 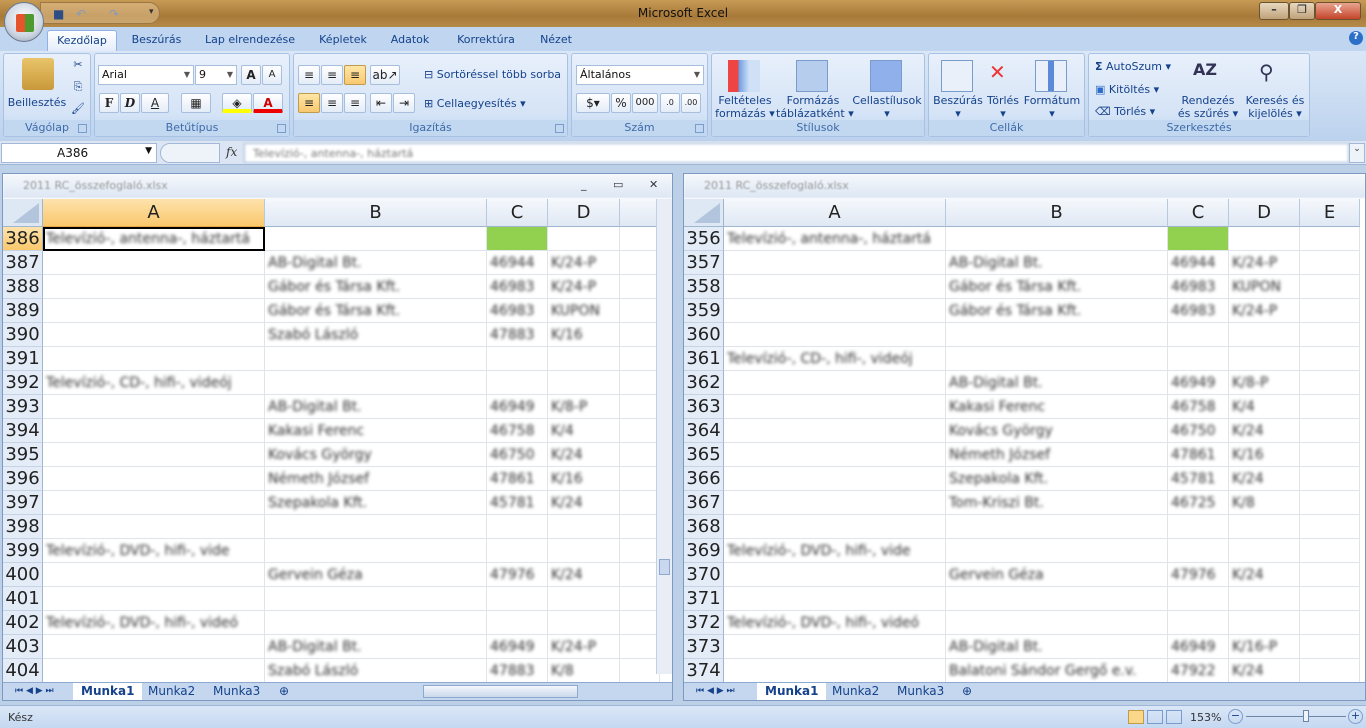 I want to click on zoom-slider-thumb, so click(x=1306, y=716).